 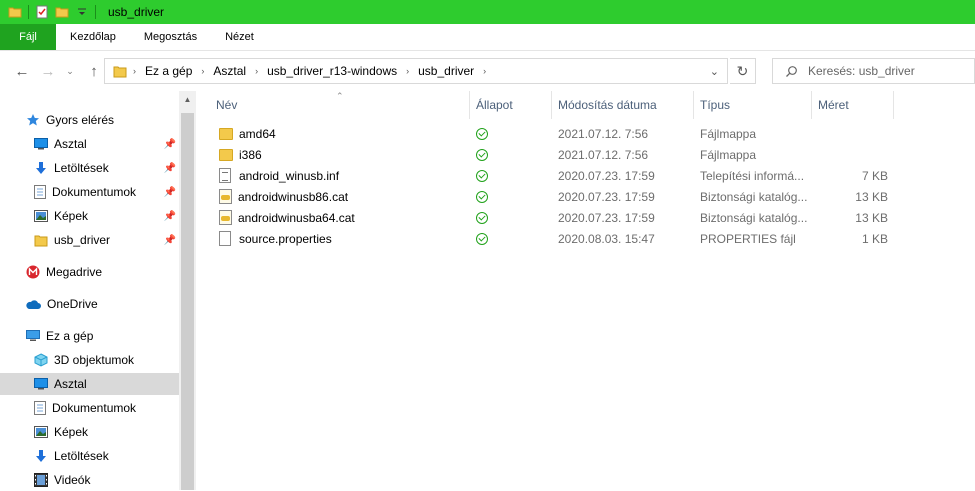 I want to click on sidebar-item-quick-access: Gyors elérés, so click(x=101, y=120).